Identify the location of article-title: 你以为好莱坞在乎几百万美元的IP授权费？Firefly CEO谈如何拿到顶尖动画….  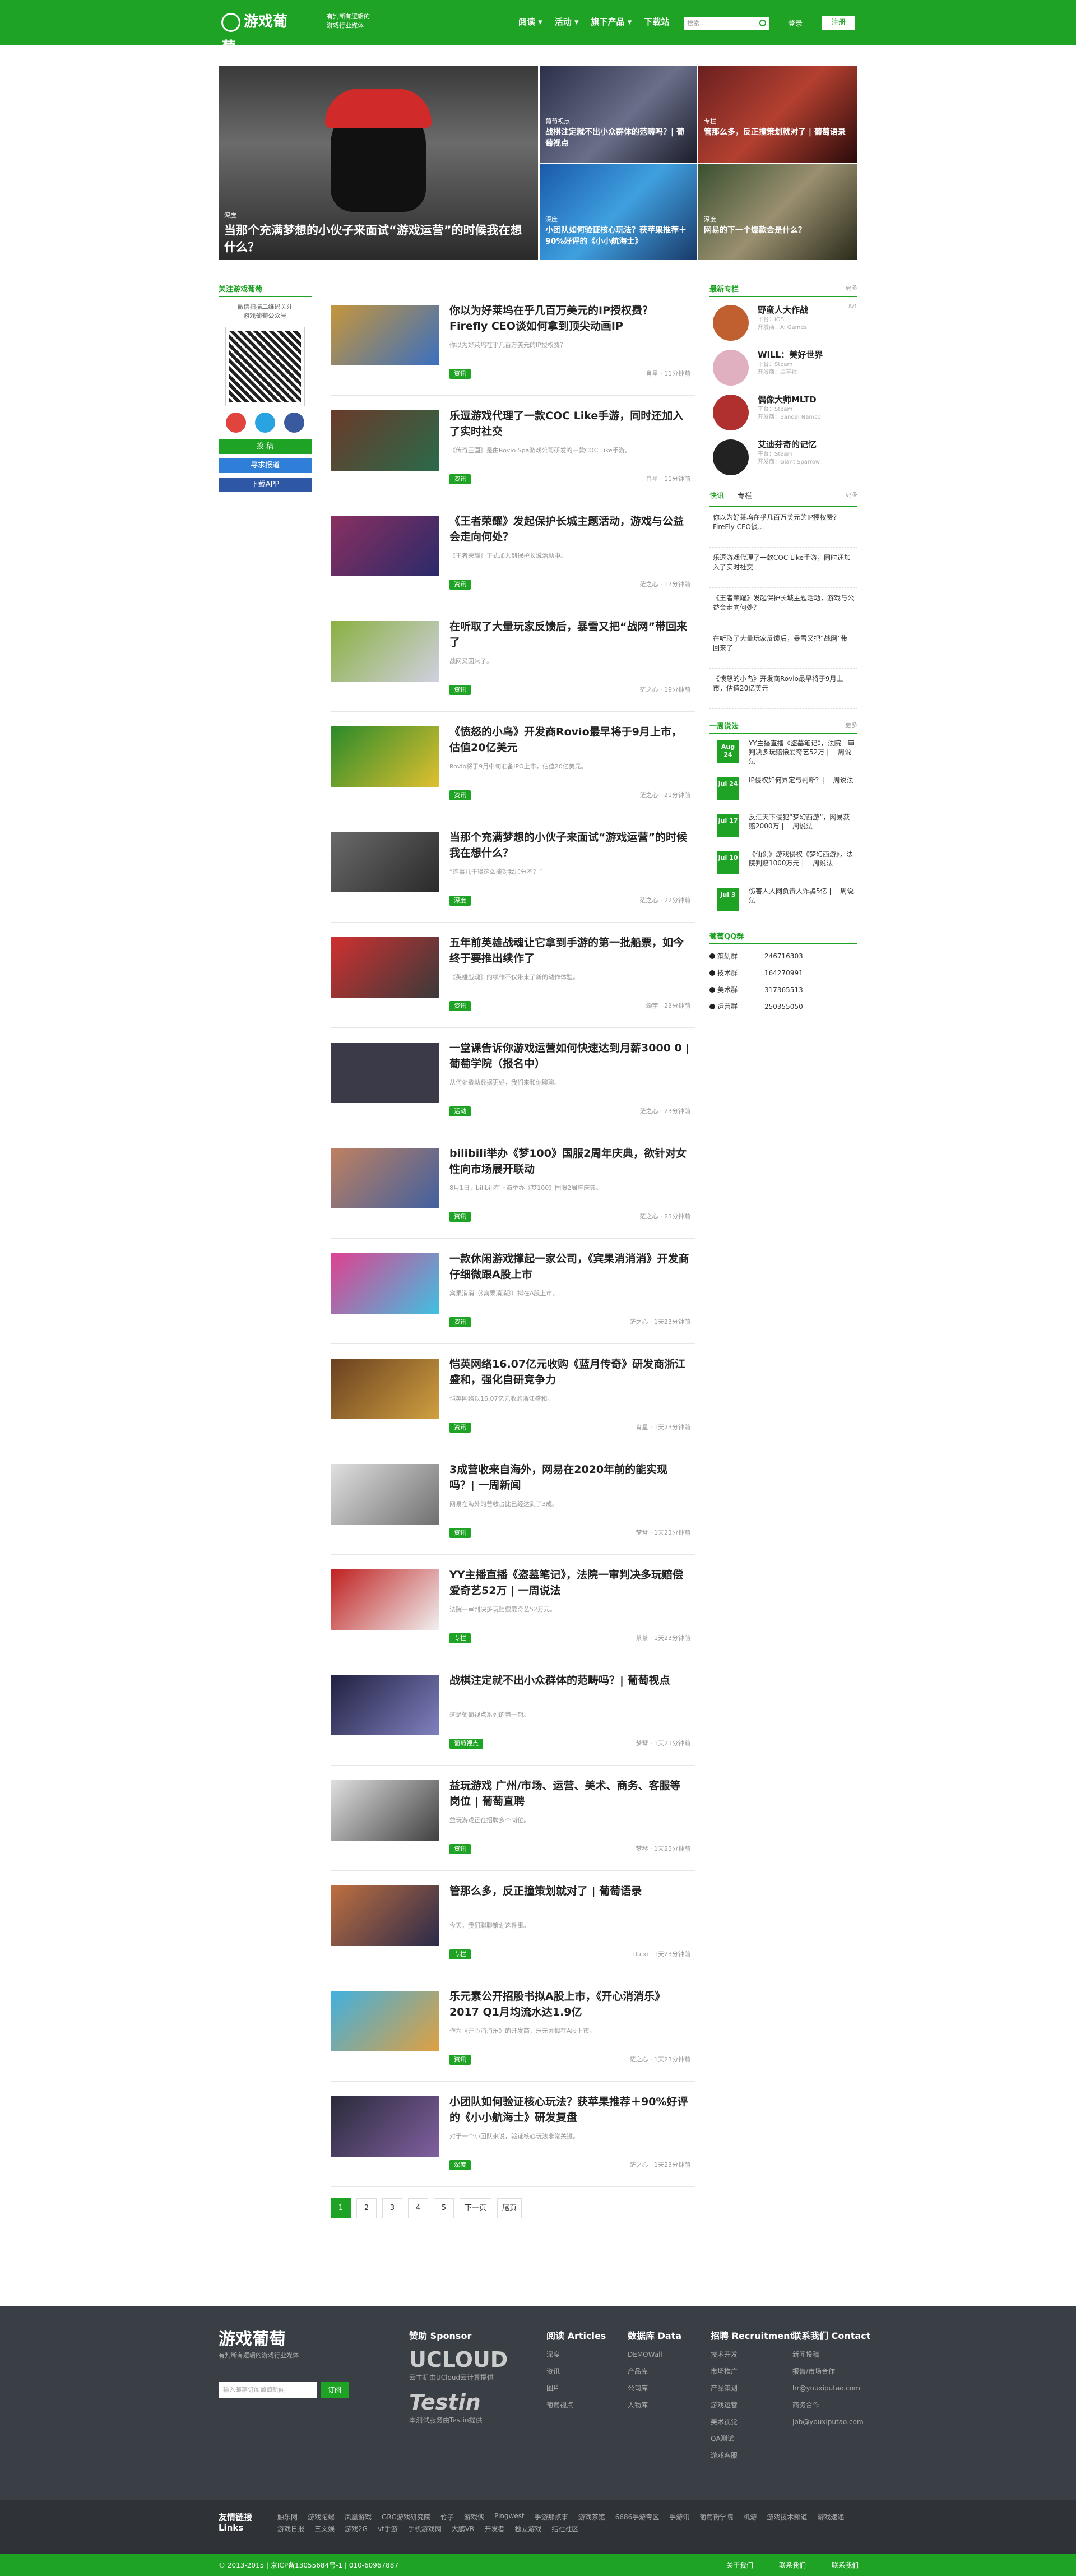
(569, 318).